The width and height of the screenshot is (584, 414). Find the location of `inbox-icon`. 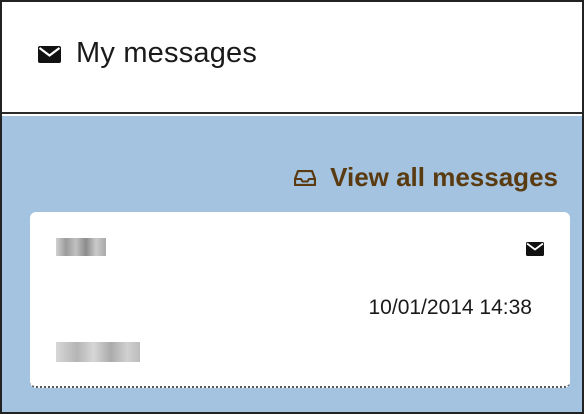

inbox-icon is located at coordinates (305, 177).